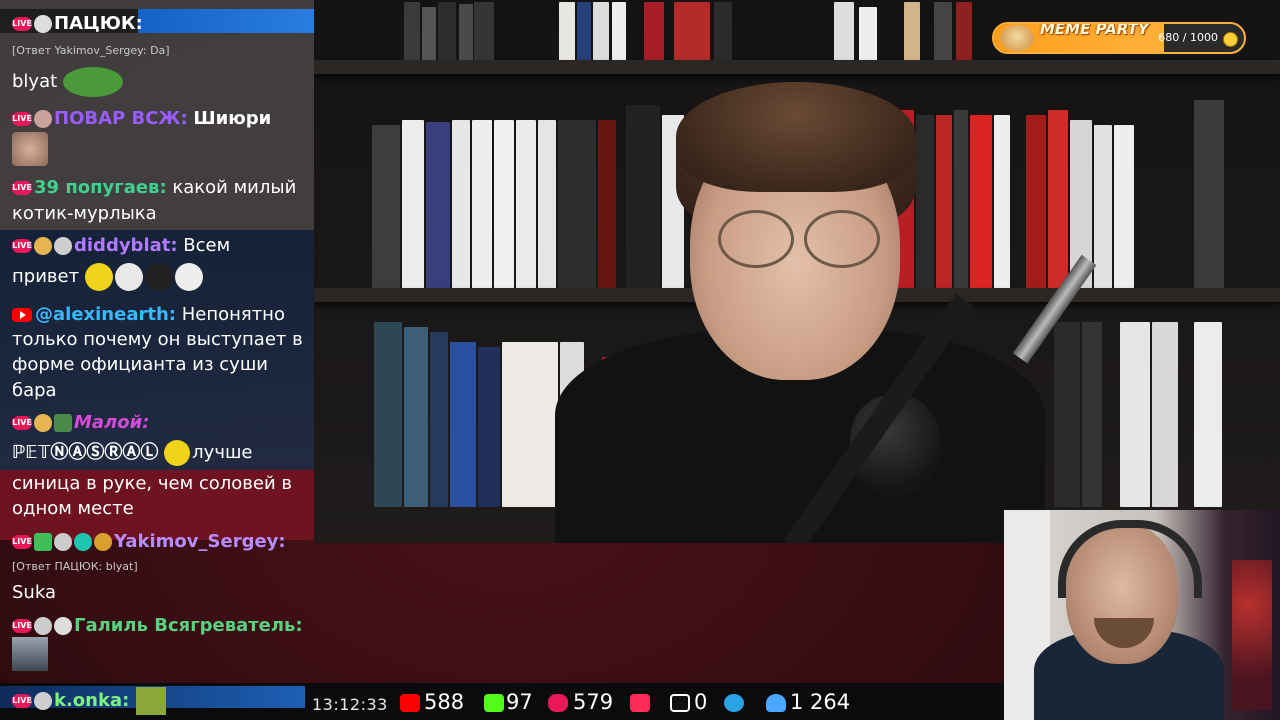 This screenshot has height=720, width=1280. Describe the element at coordinates (1130, 559) in the screenshot. I see `headphones-icon` at that location.